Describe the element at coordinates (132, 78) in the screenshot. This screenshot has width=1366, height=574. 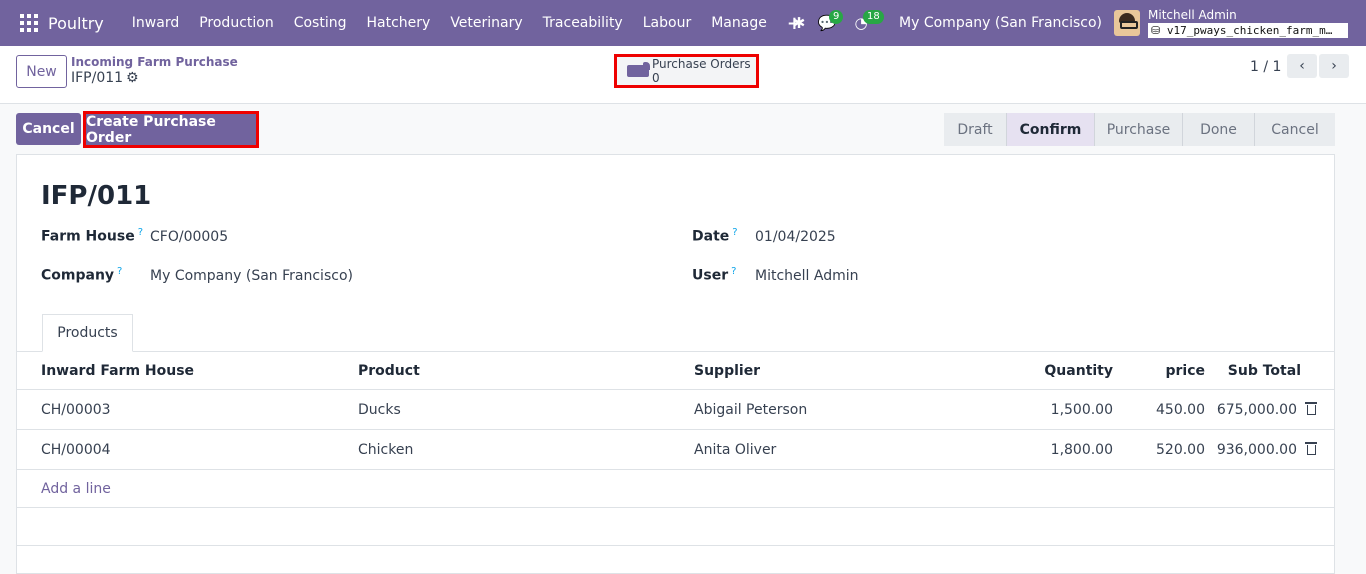
I see `gear-icon: ⚙` at that location.